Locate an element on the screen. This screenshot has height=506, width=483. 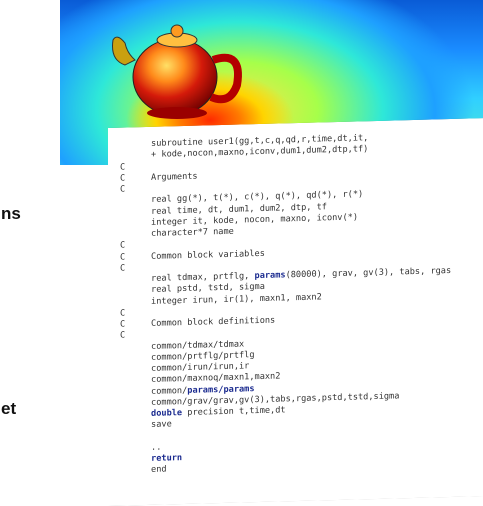
side-text-fragment-top: ns is located at coordinates (11, 213).